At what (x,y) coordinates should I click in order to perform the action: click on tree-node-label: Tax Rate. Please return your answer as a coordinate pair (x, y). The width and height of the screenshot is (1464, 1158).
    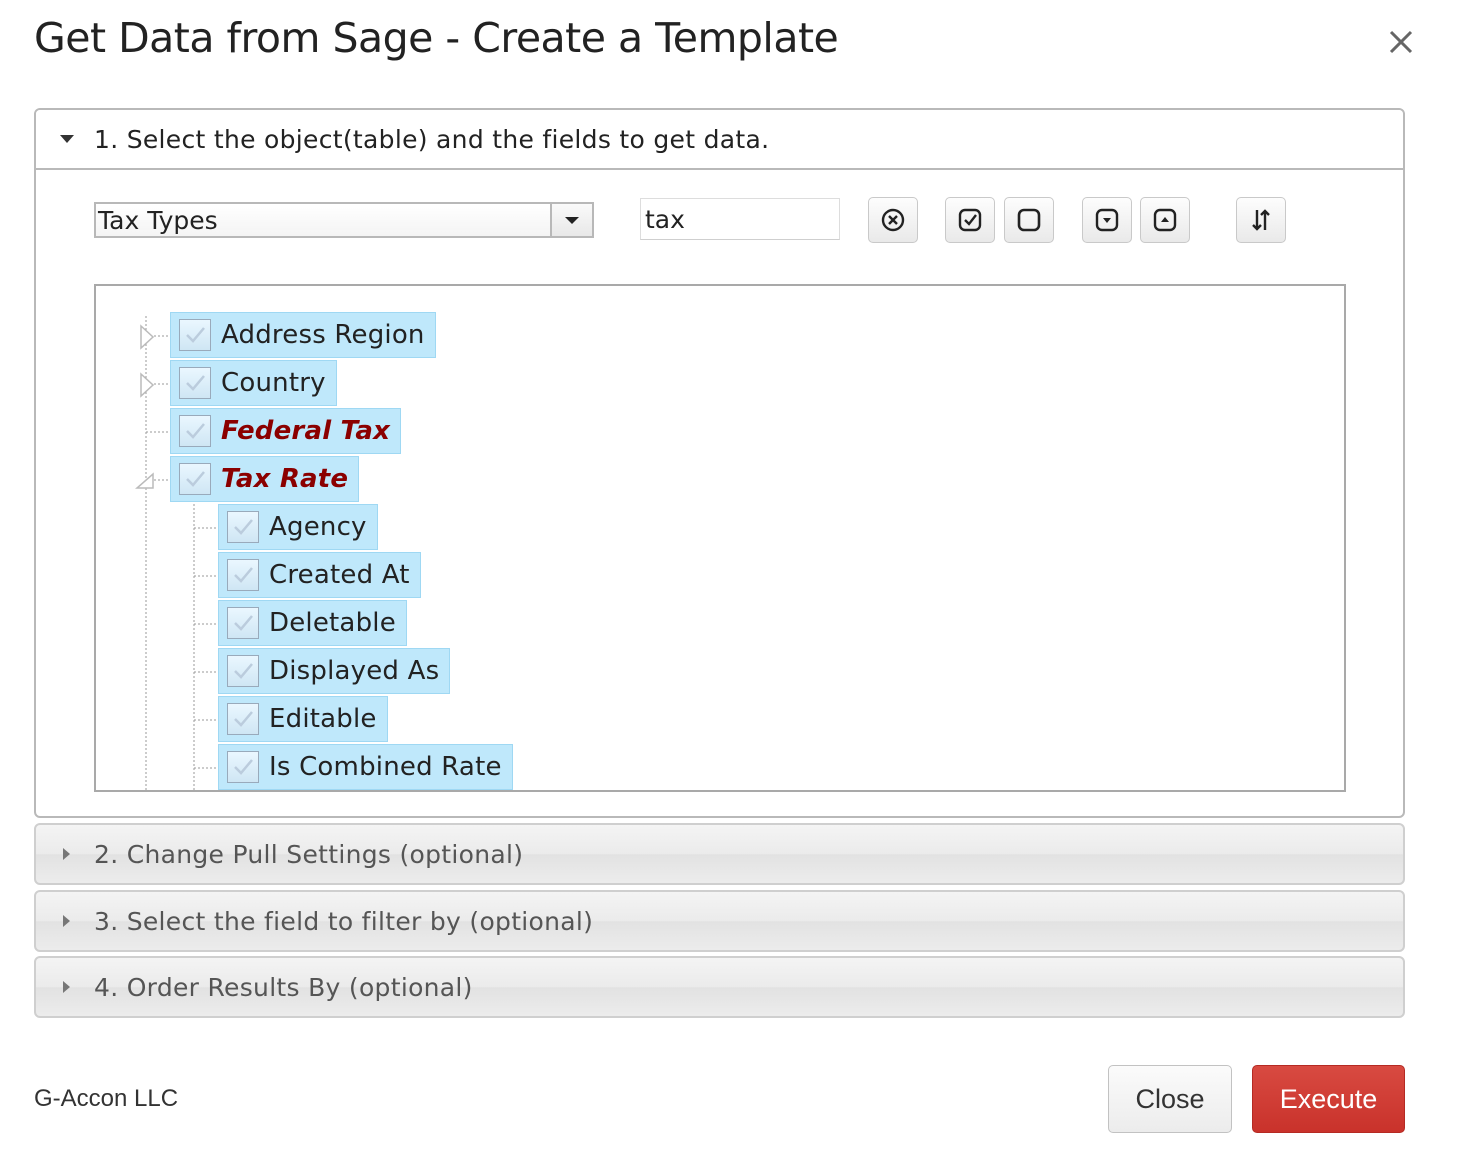
    Looking at the image, I should click on (285, 479).